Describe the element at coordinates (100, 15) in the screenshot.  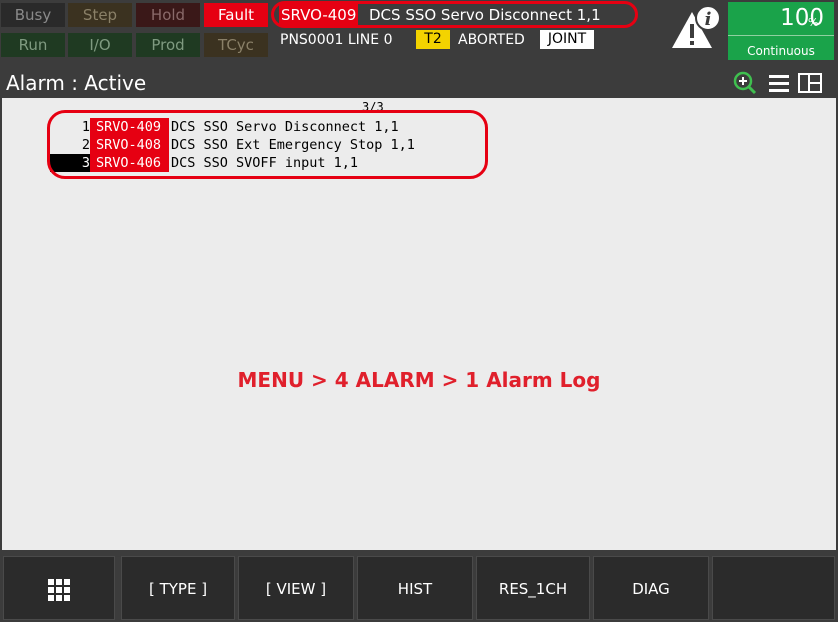
I see `indicator-step: Step` at that location.